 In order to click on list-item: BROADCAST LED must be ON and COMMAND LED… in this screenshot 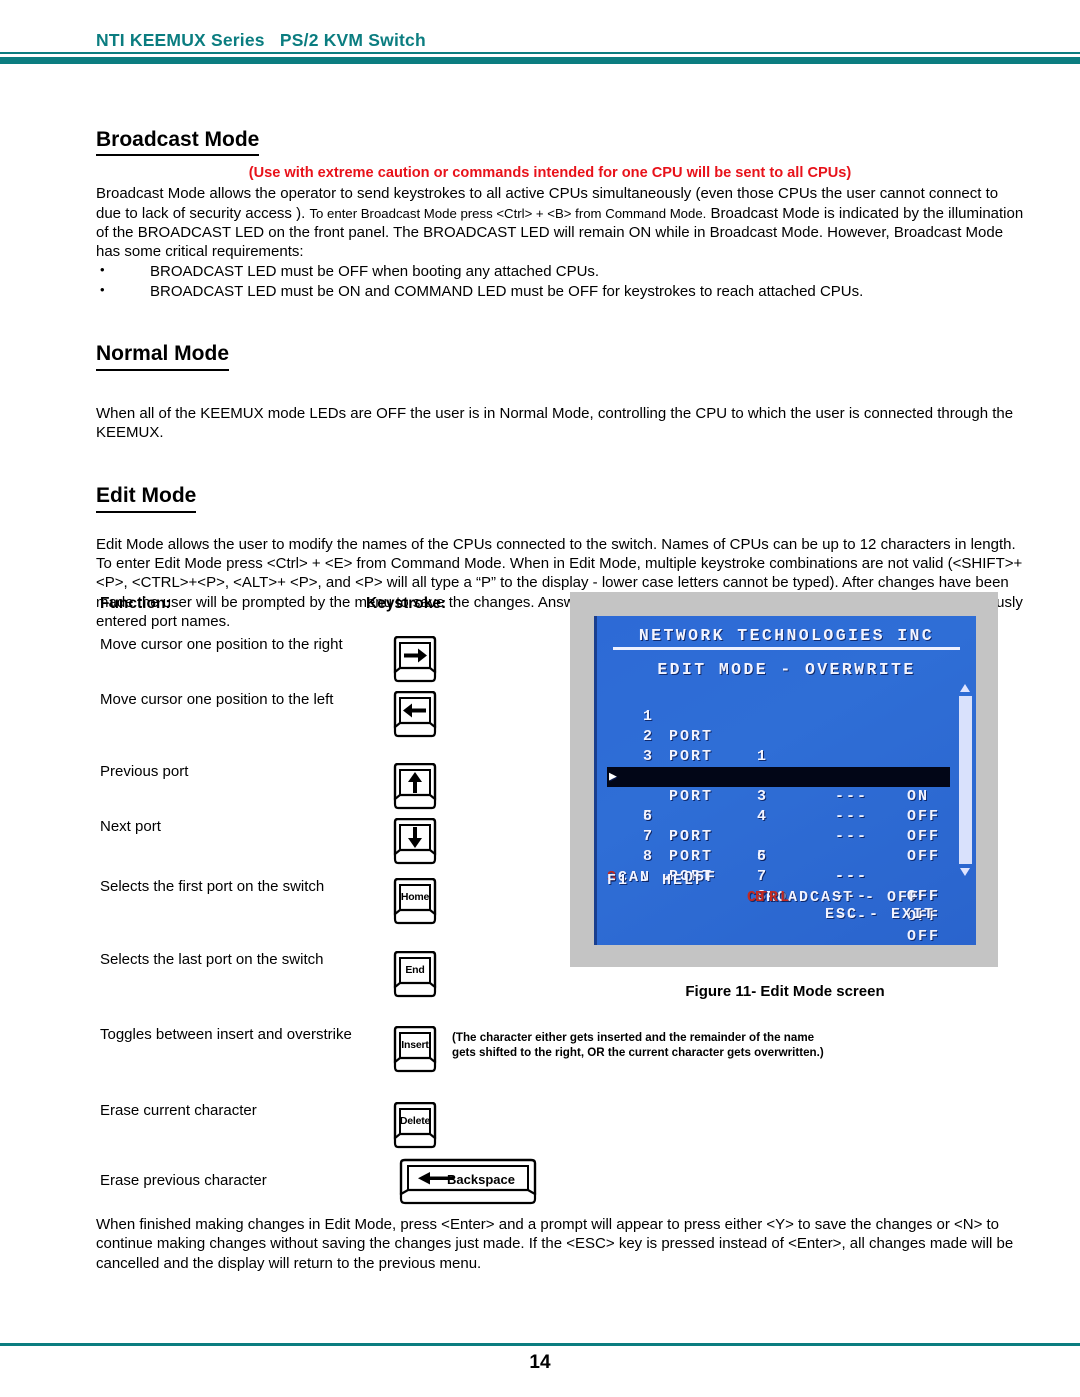, I will do `click(560, 291)`.